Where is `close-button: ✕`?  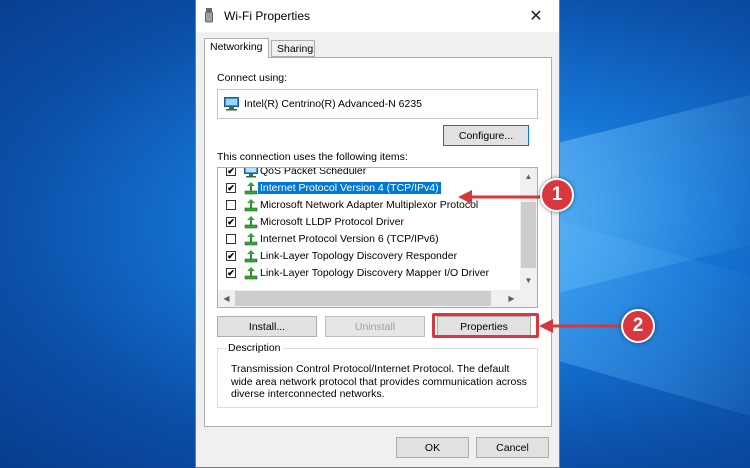
close-button: ✕ is located at coordinates (536, 16).